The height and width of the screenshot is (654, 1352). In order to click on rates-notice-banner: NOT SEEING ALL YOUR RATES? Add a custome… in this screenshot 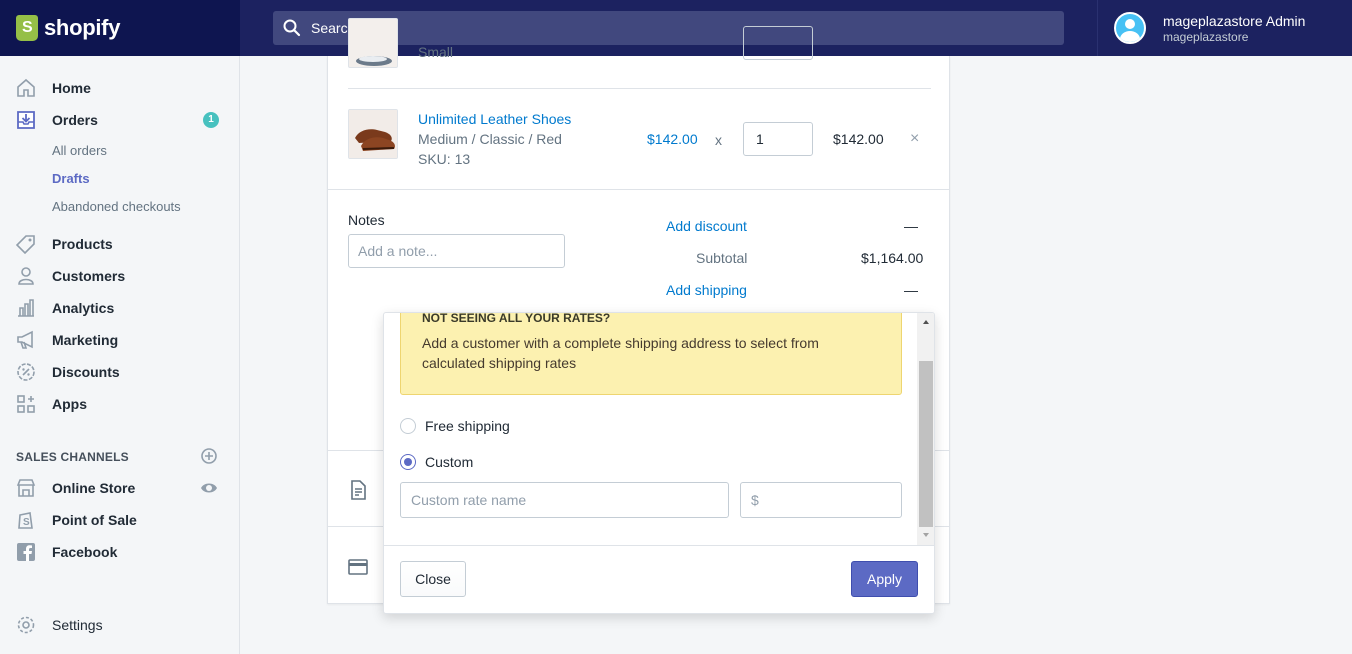, I will do `click(651, 353)`.